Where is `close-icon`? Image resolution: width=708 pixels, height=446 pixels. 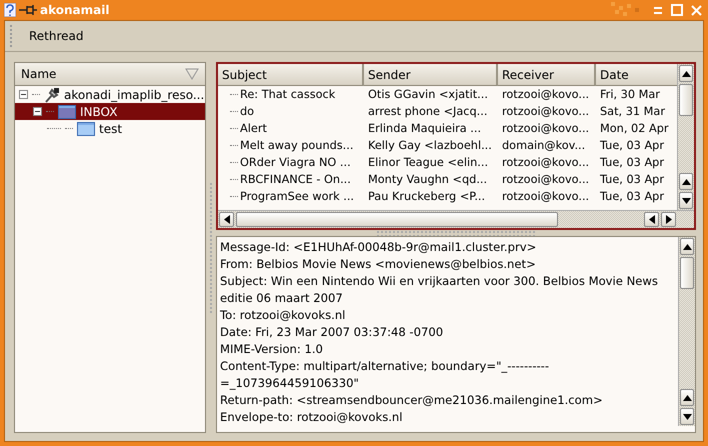
close-icon is located at coordinates (696, 10).